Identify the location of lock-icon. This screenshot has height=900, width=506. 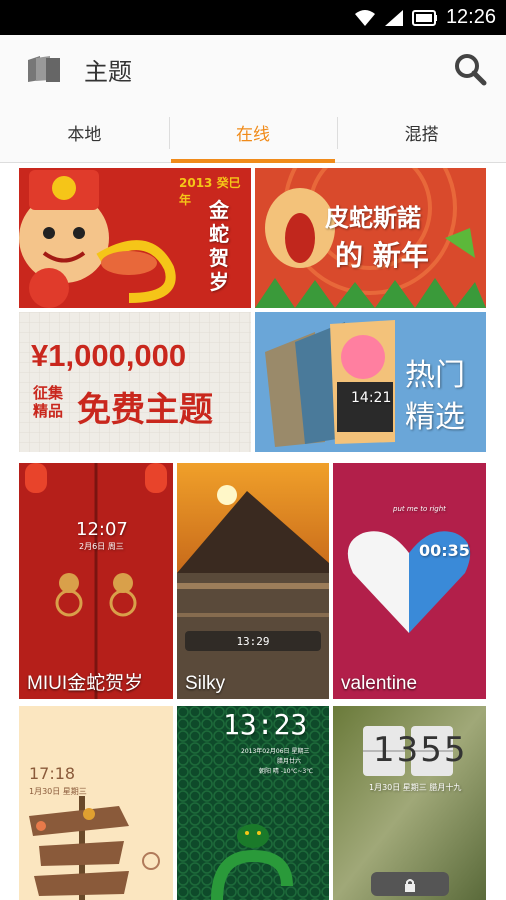
(410, 885).